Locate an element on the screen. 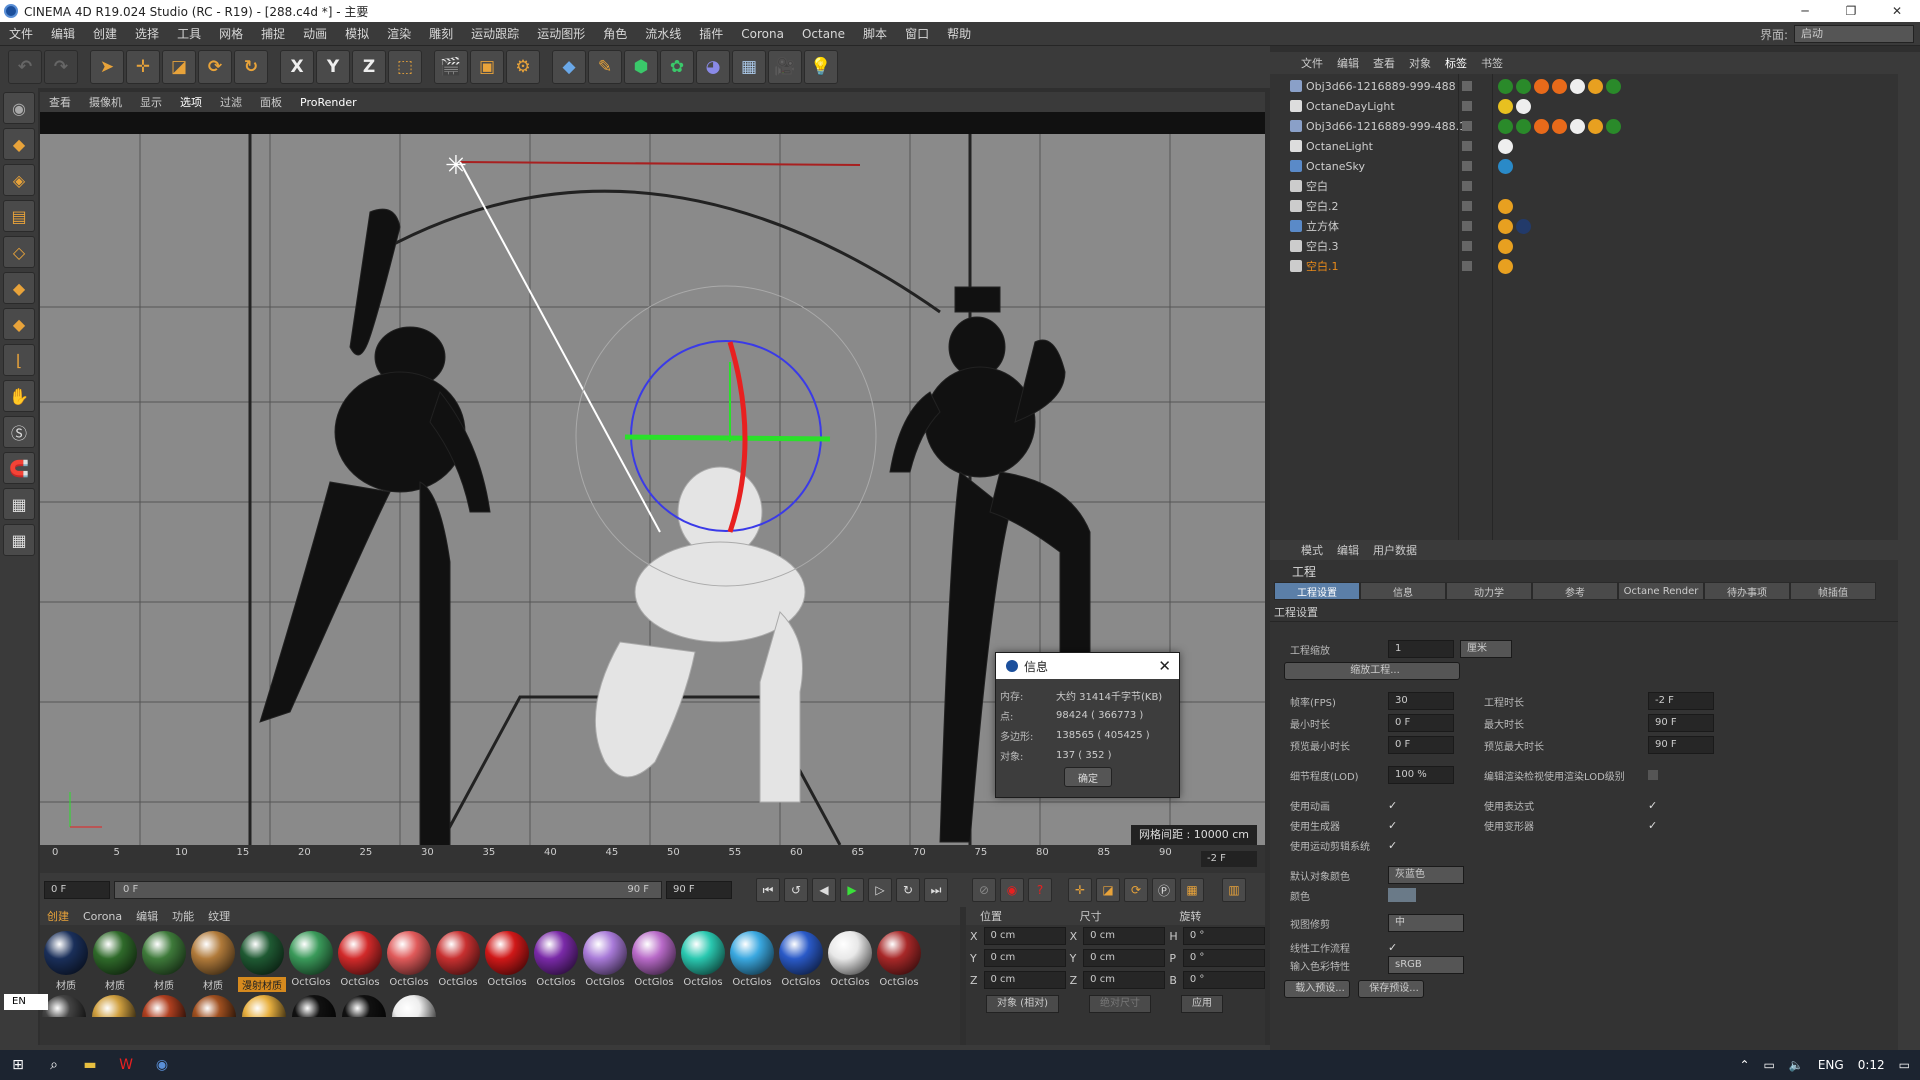  lod-field: 100 % is located at coordinates (1421, 775).